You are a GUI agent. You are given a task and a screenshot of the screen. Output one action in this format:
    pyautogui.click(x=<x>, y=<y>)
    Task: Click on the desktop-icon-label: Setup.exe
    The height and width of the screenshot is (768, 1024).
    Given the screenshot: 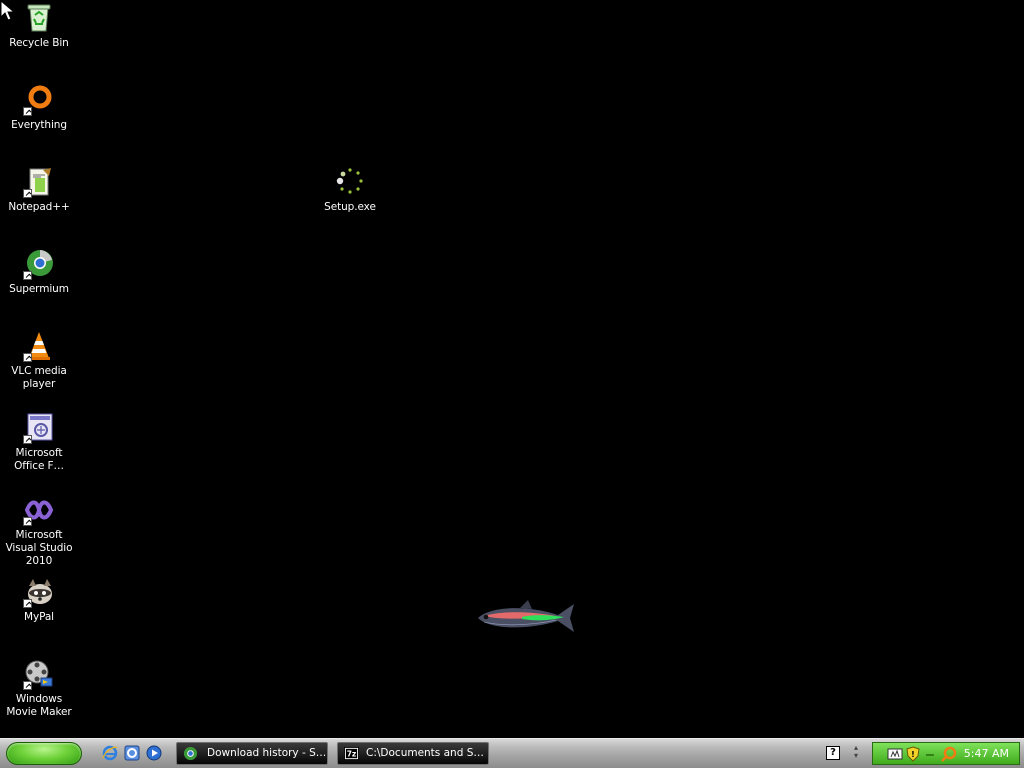 What is the action you would take?
    pyautogui.click(x=350, y=207)
    